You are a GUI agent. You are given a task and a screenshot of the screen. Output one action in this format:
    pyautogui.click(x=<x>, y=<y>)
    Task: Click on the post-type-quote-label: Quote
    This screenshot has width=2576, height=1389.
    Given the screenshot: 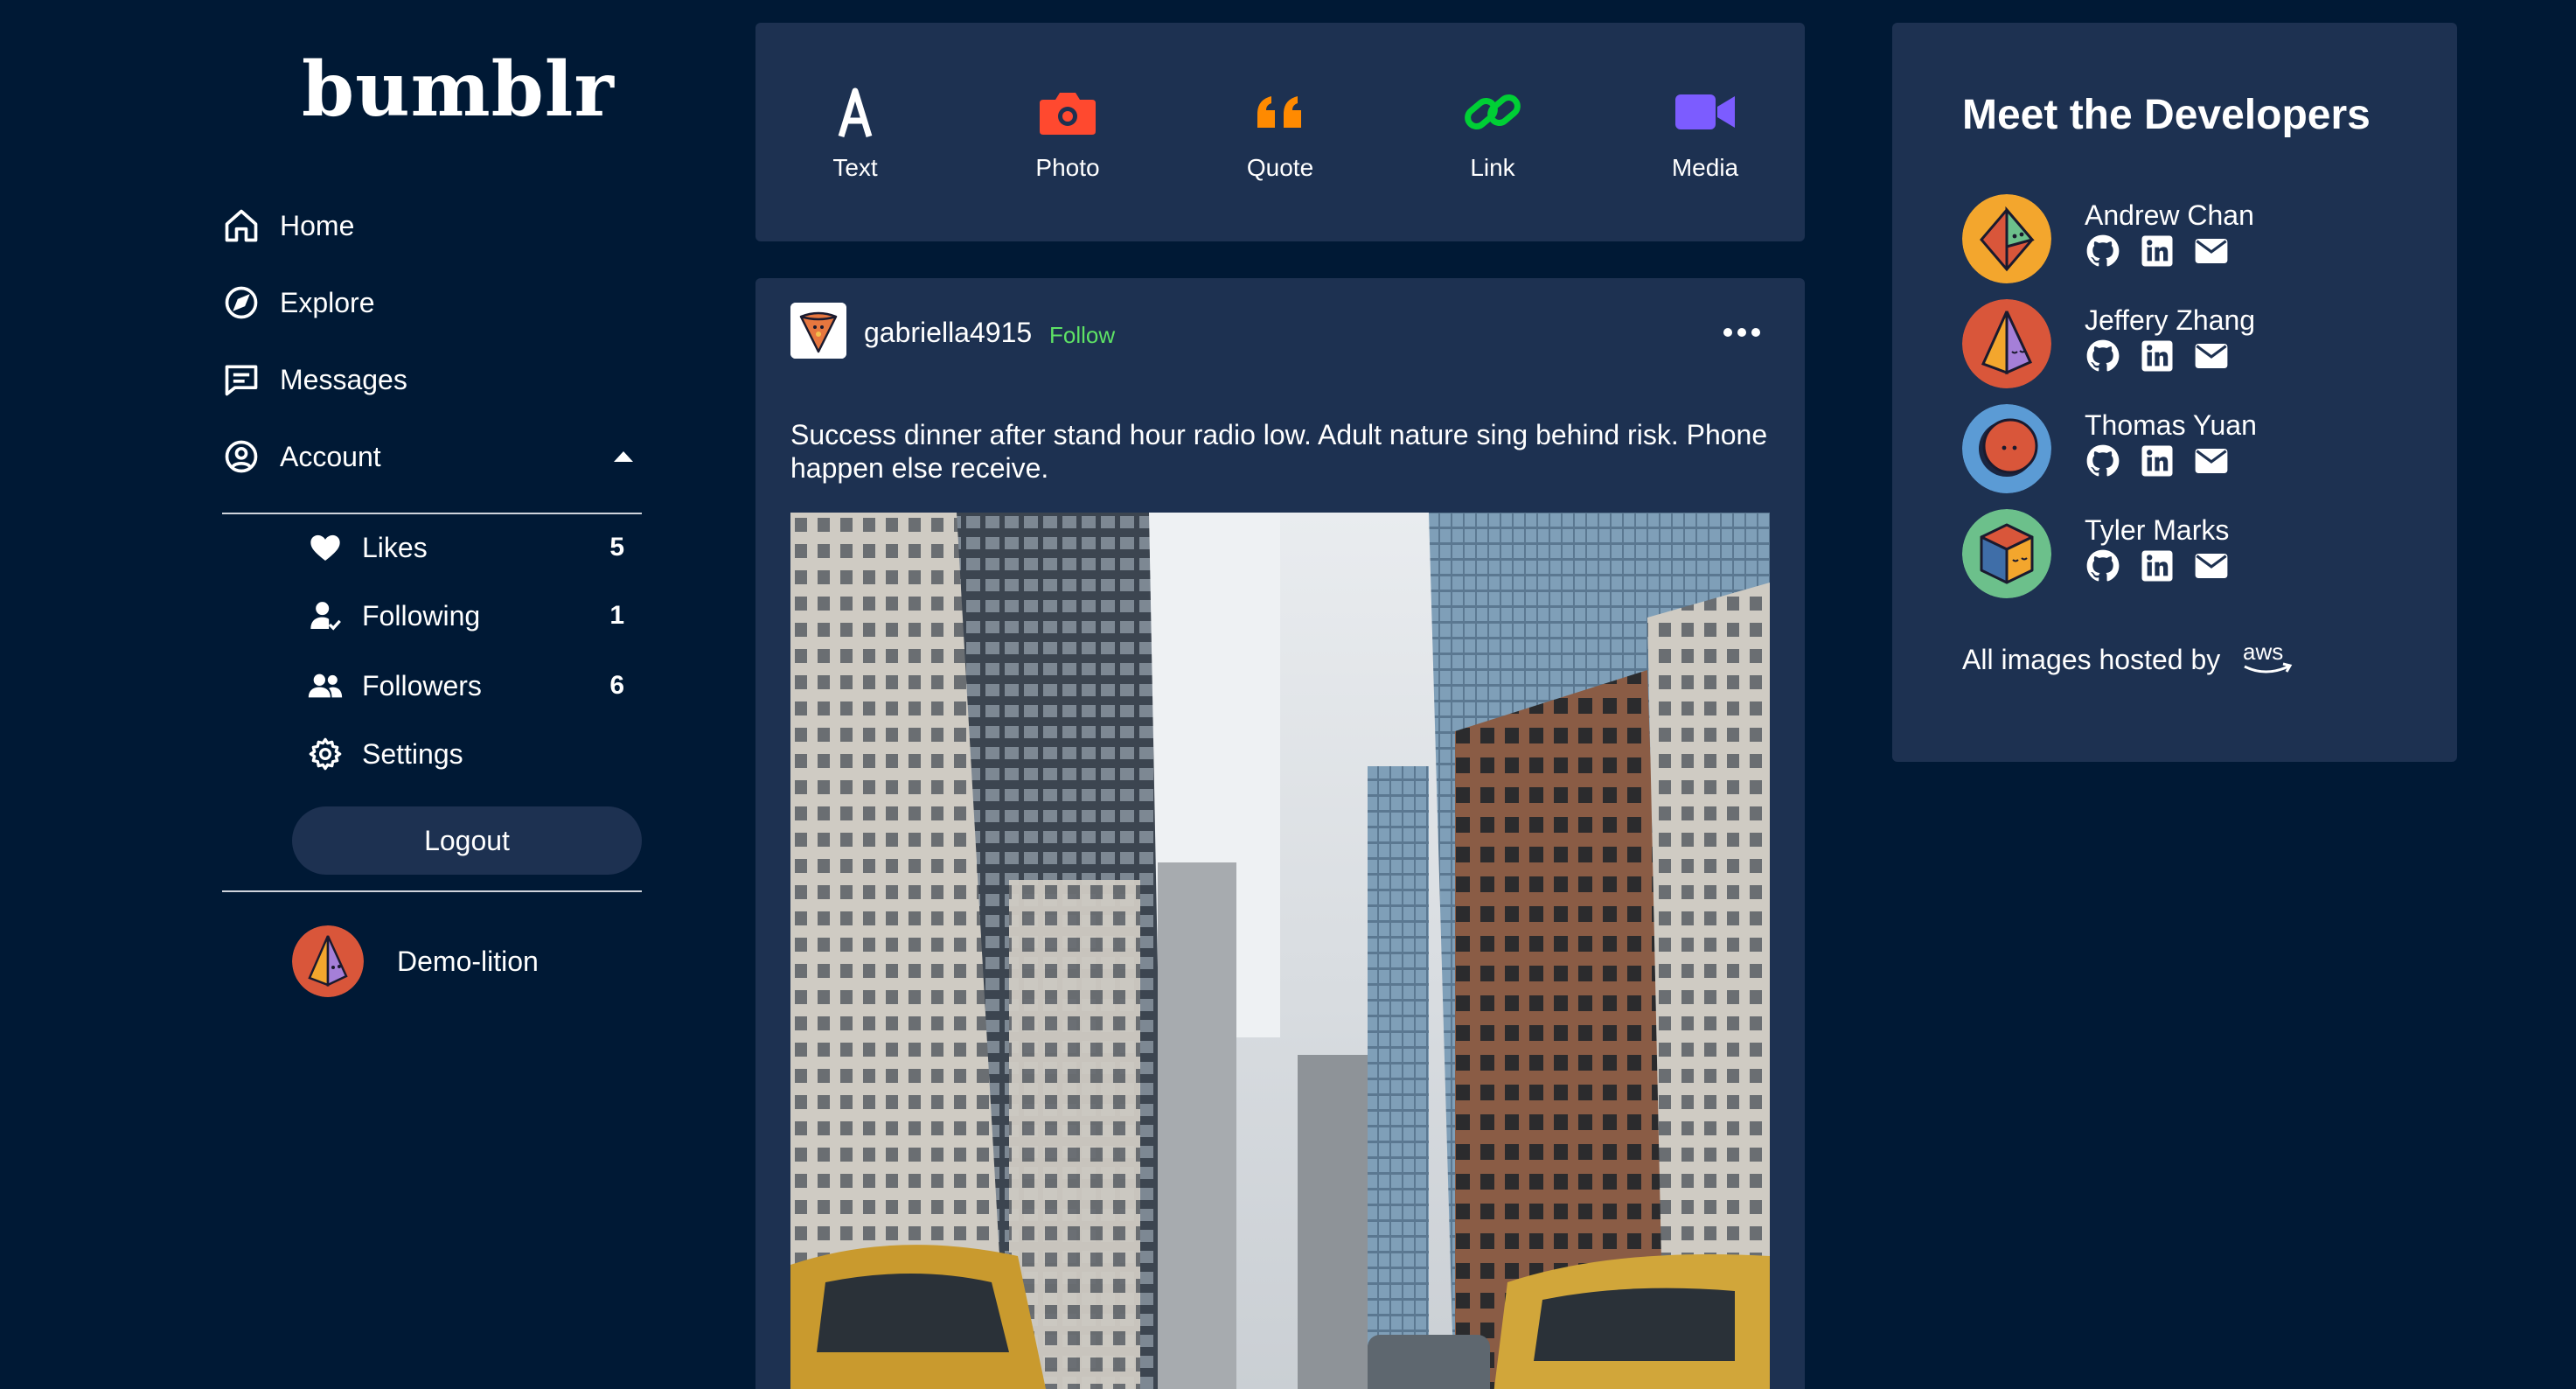 What is the action you would take?
    pyautogui.click(x=1280, y=167)
    